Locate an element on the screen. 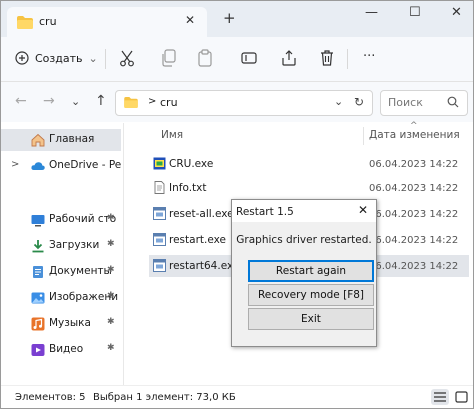  exit-button: Exit is located at coordinates (311, 319).